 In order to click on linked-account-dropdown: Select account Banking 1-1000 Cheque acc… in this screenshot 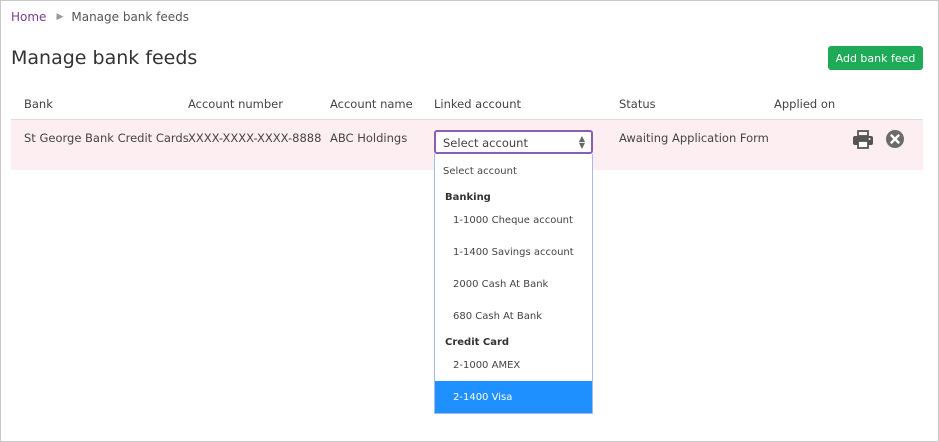, I will do `click(513, 284)`.